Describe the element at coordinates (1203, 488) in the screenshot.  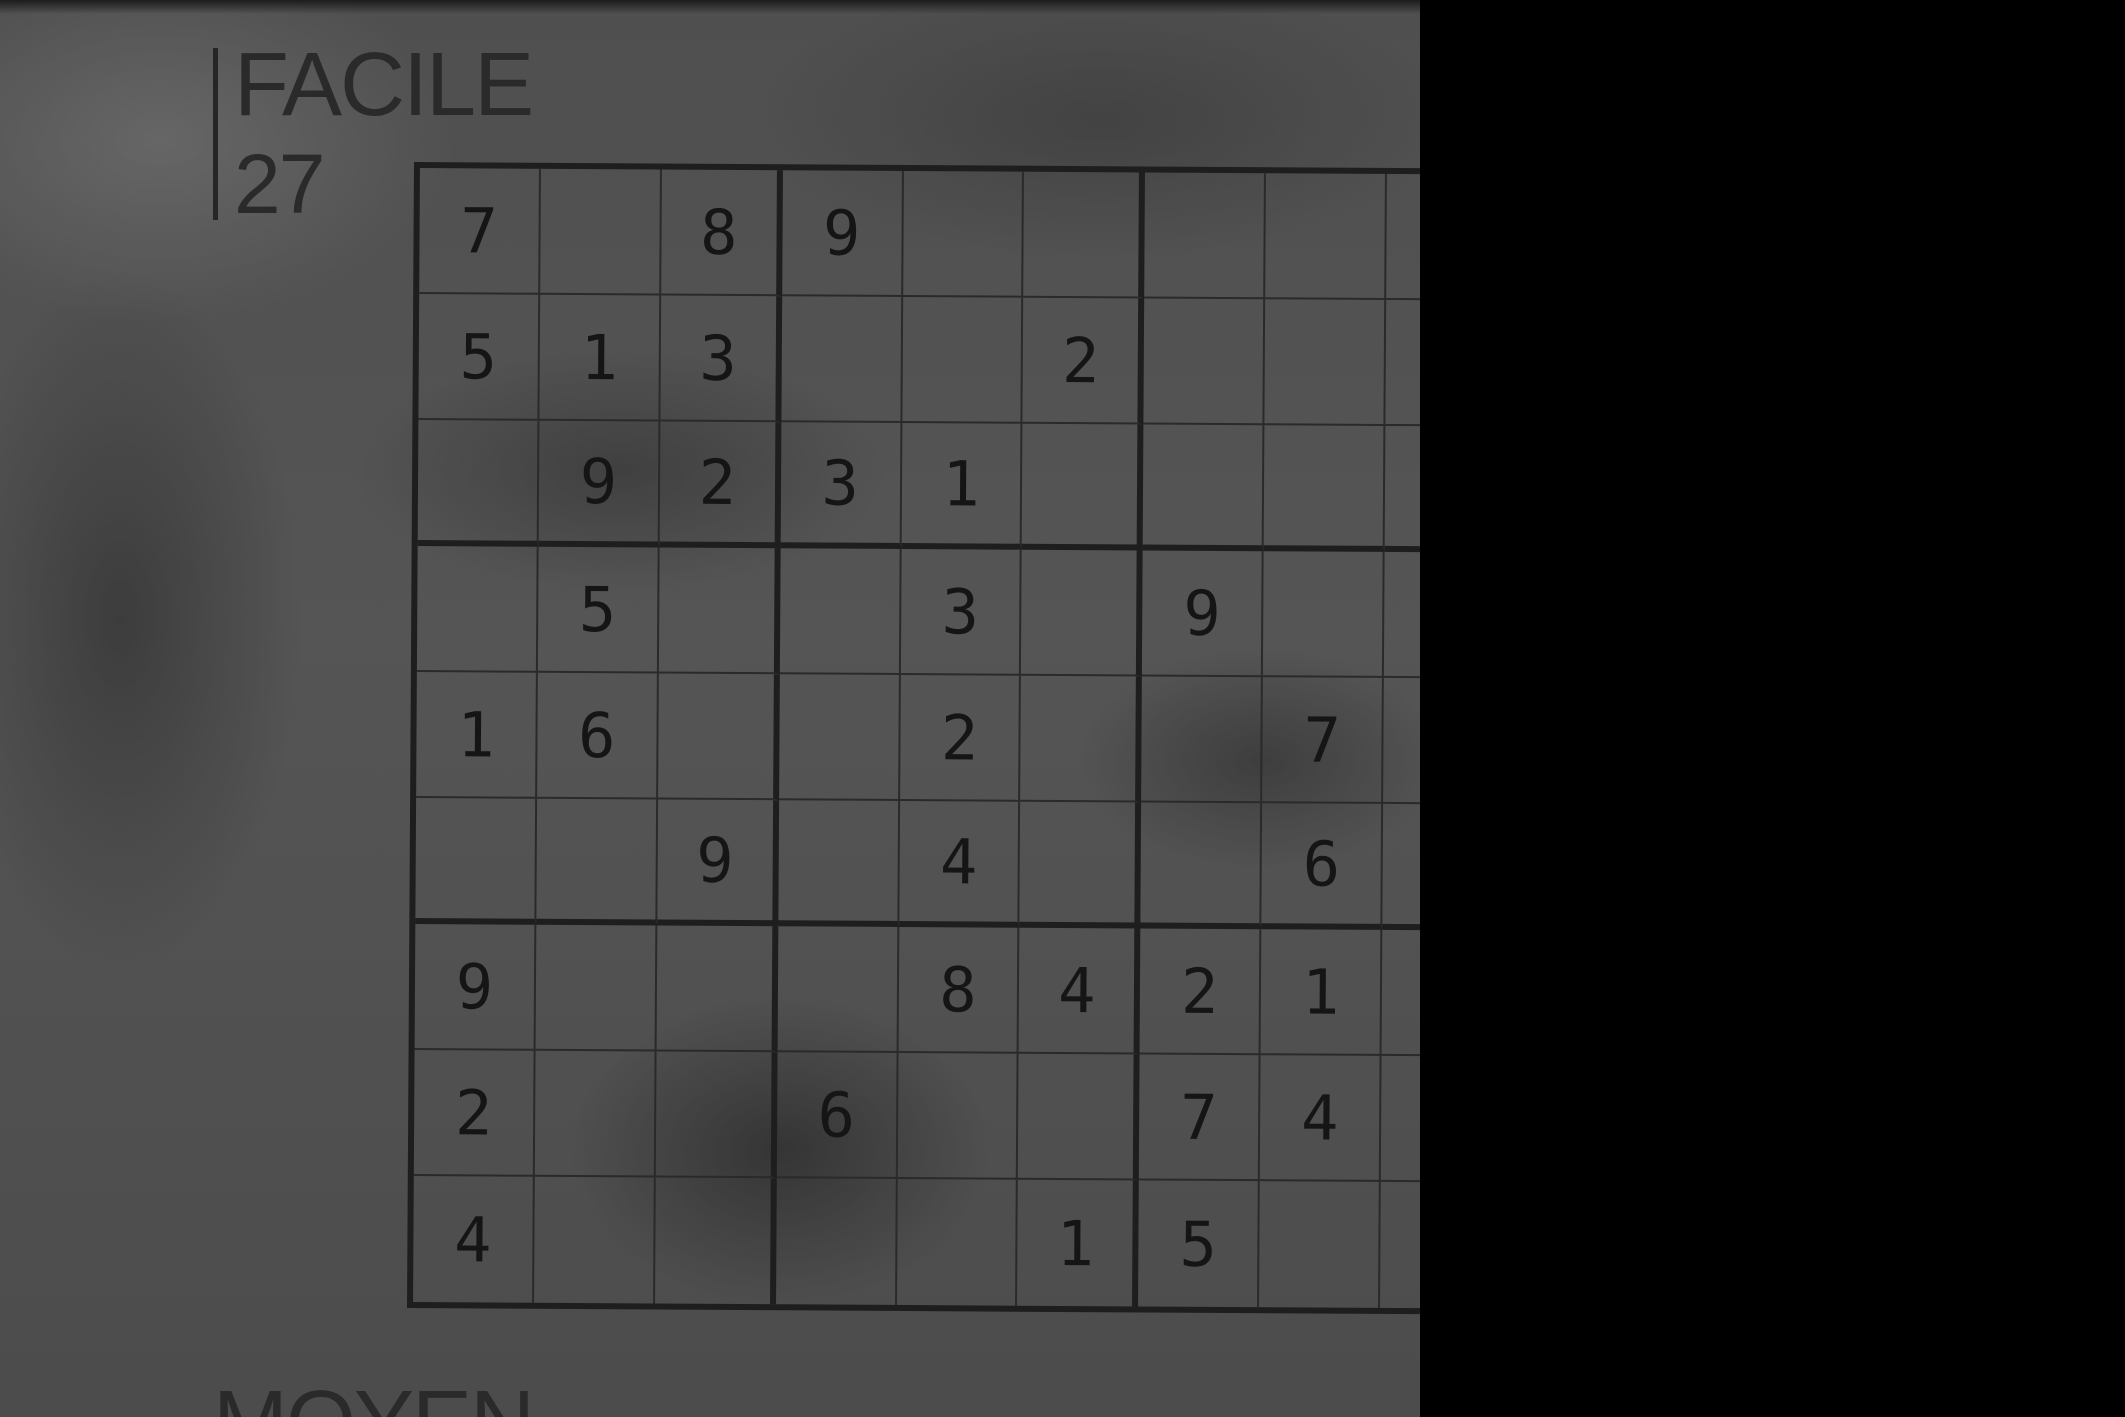
I see `sudoku-cell-r3c7` at that location.